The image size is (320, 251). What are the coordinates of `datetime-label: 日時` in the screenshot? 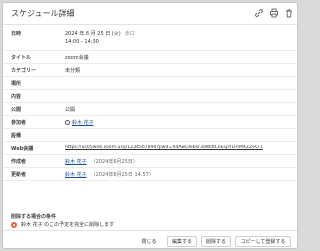 It's located at (16, 34).